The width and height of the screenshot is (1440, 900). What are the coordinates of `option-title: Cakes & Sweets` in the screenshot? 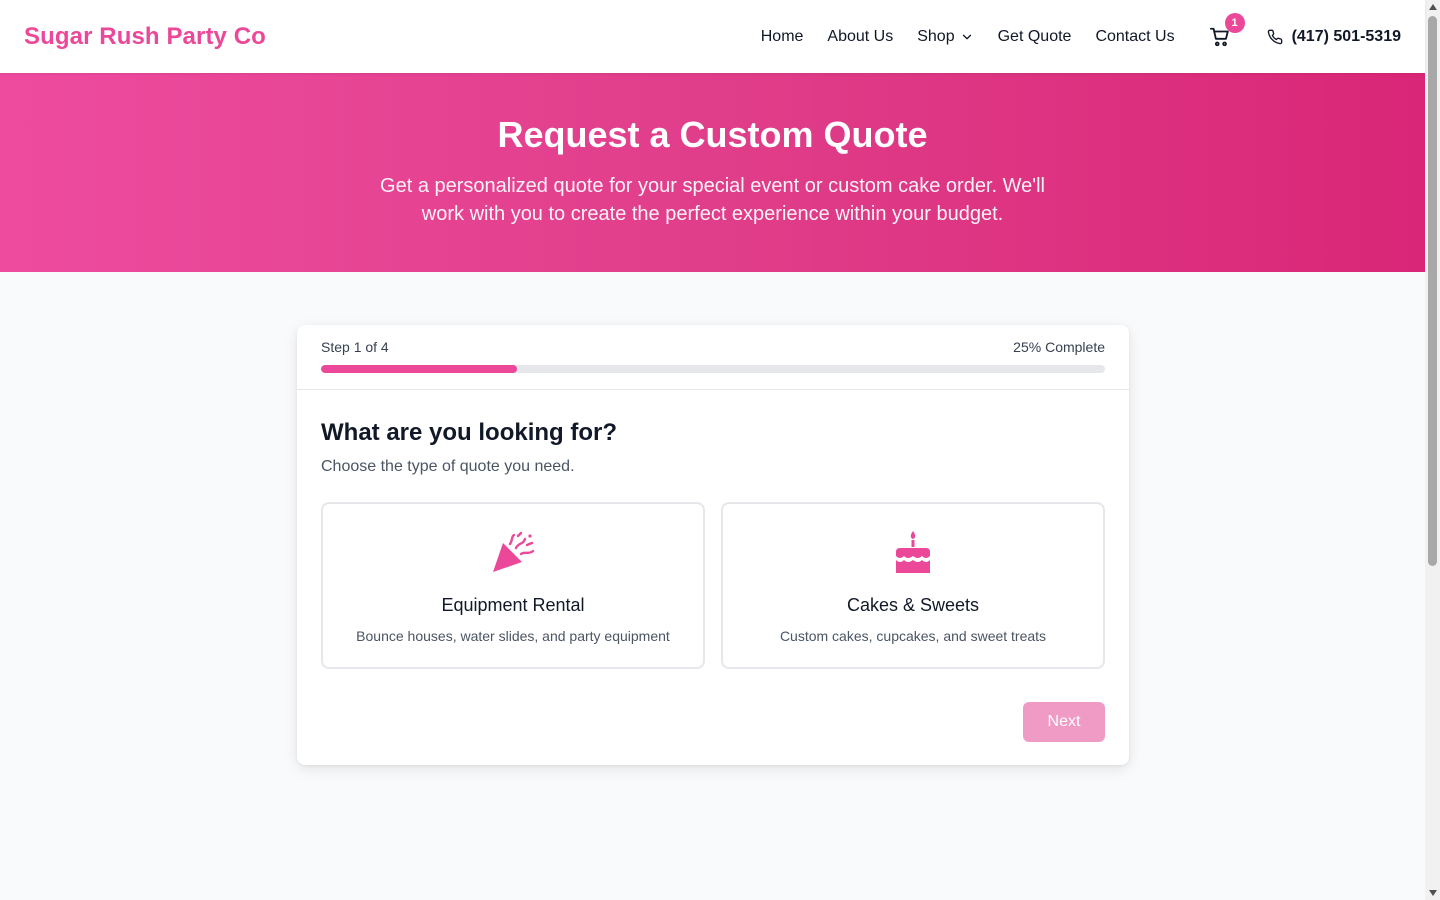 It's located at (913, 605).